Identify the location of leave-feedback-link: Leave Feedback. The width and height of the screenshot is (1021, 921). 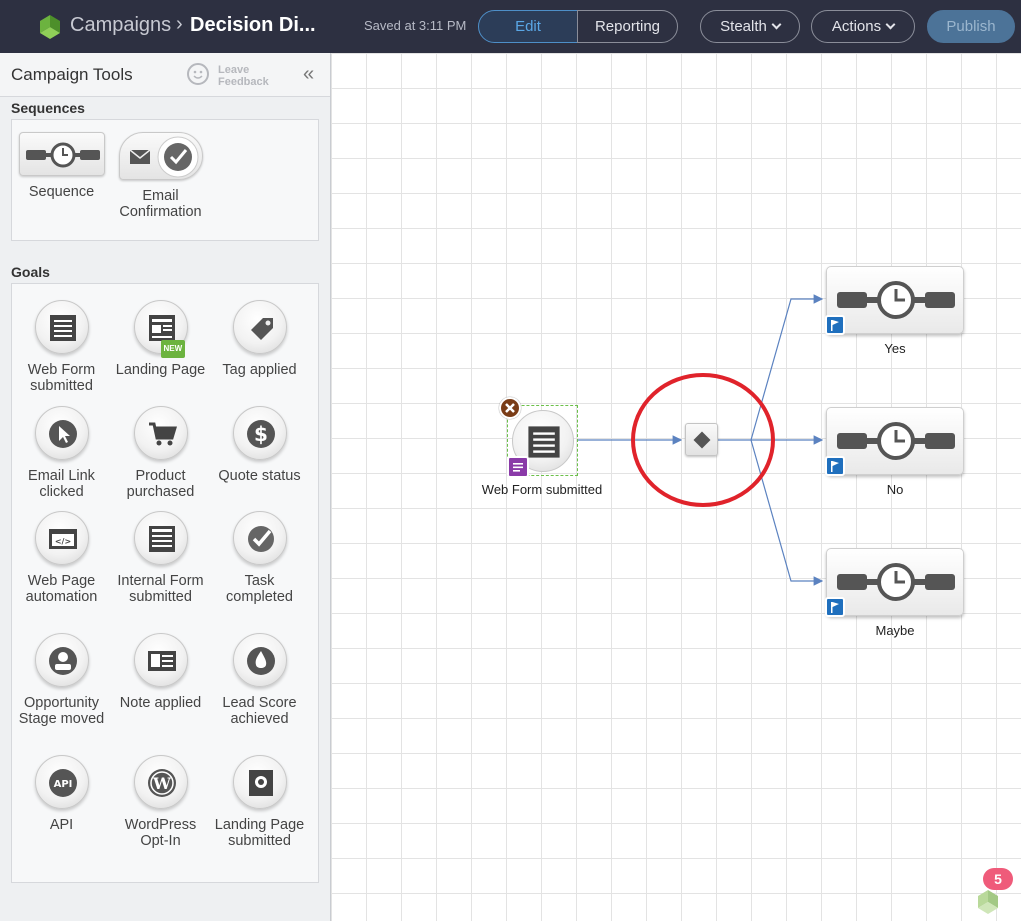
(243, 76).